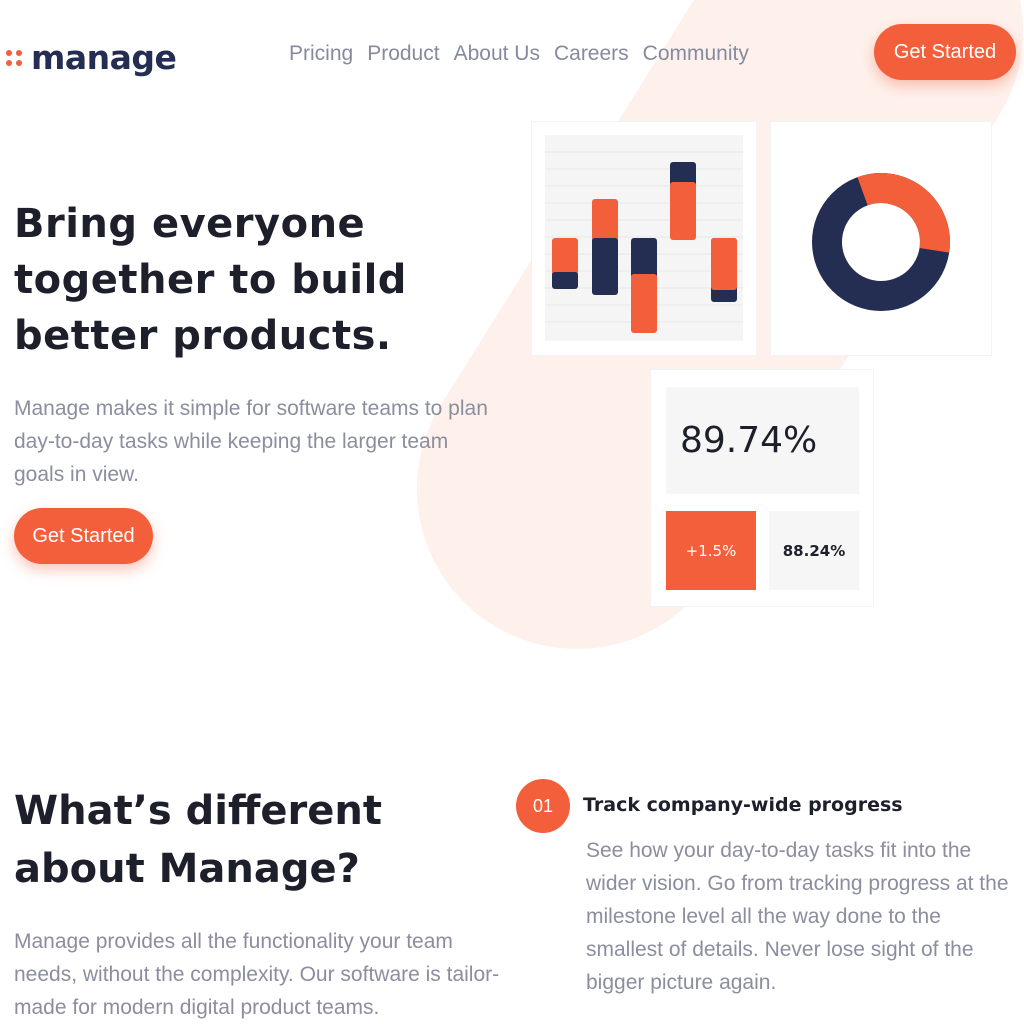 The width and height of the screenshot is (1024, 1024). I want to click on nav-pricing: Pricing, so click(321, 54).